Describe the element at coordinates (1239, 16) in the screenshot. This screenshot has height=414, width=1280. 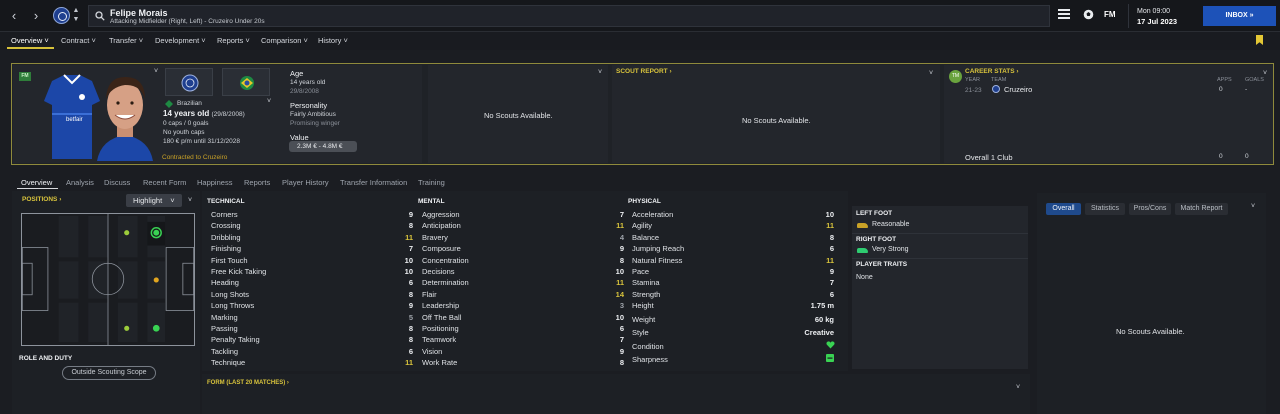
I see `inbox-button: INBOX »` at that location.